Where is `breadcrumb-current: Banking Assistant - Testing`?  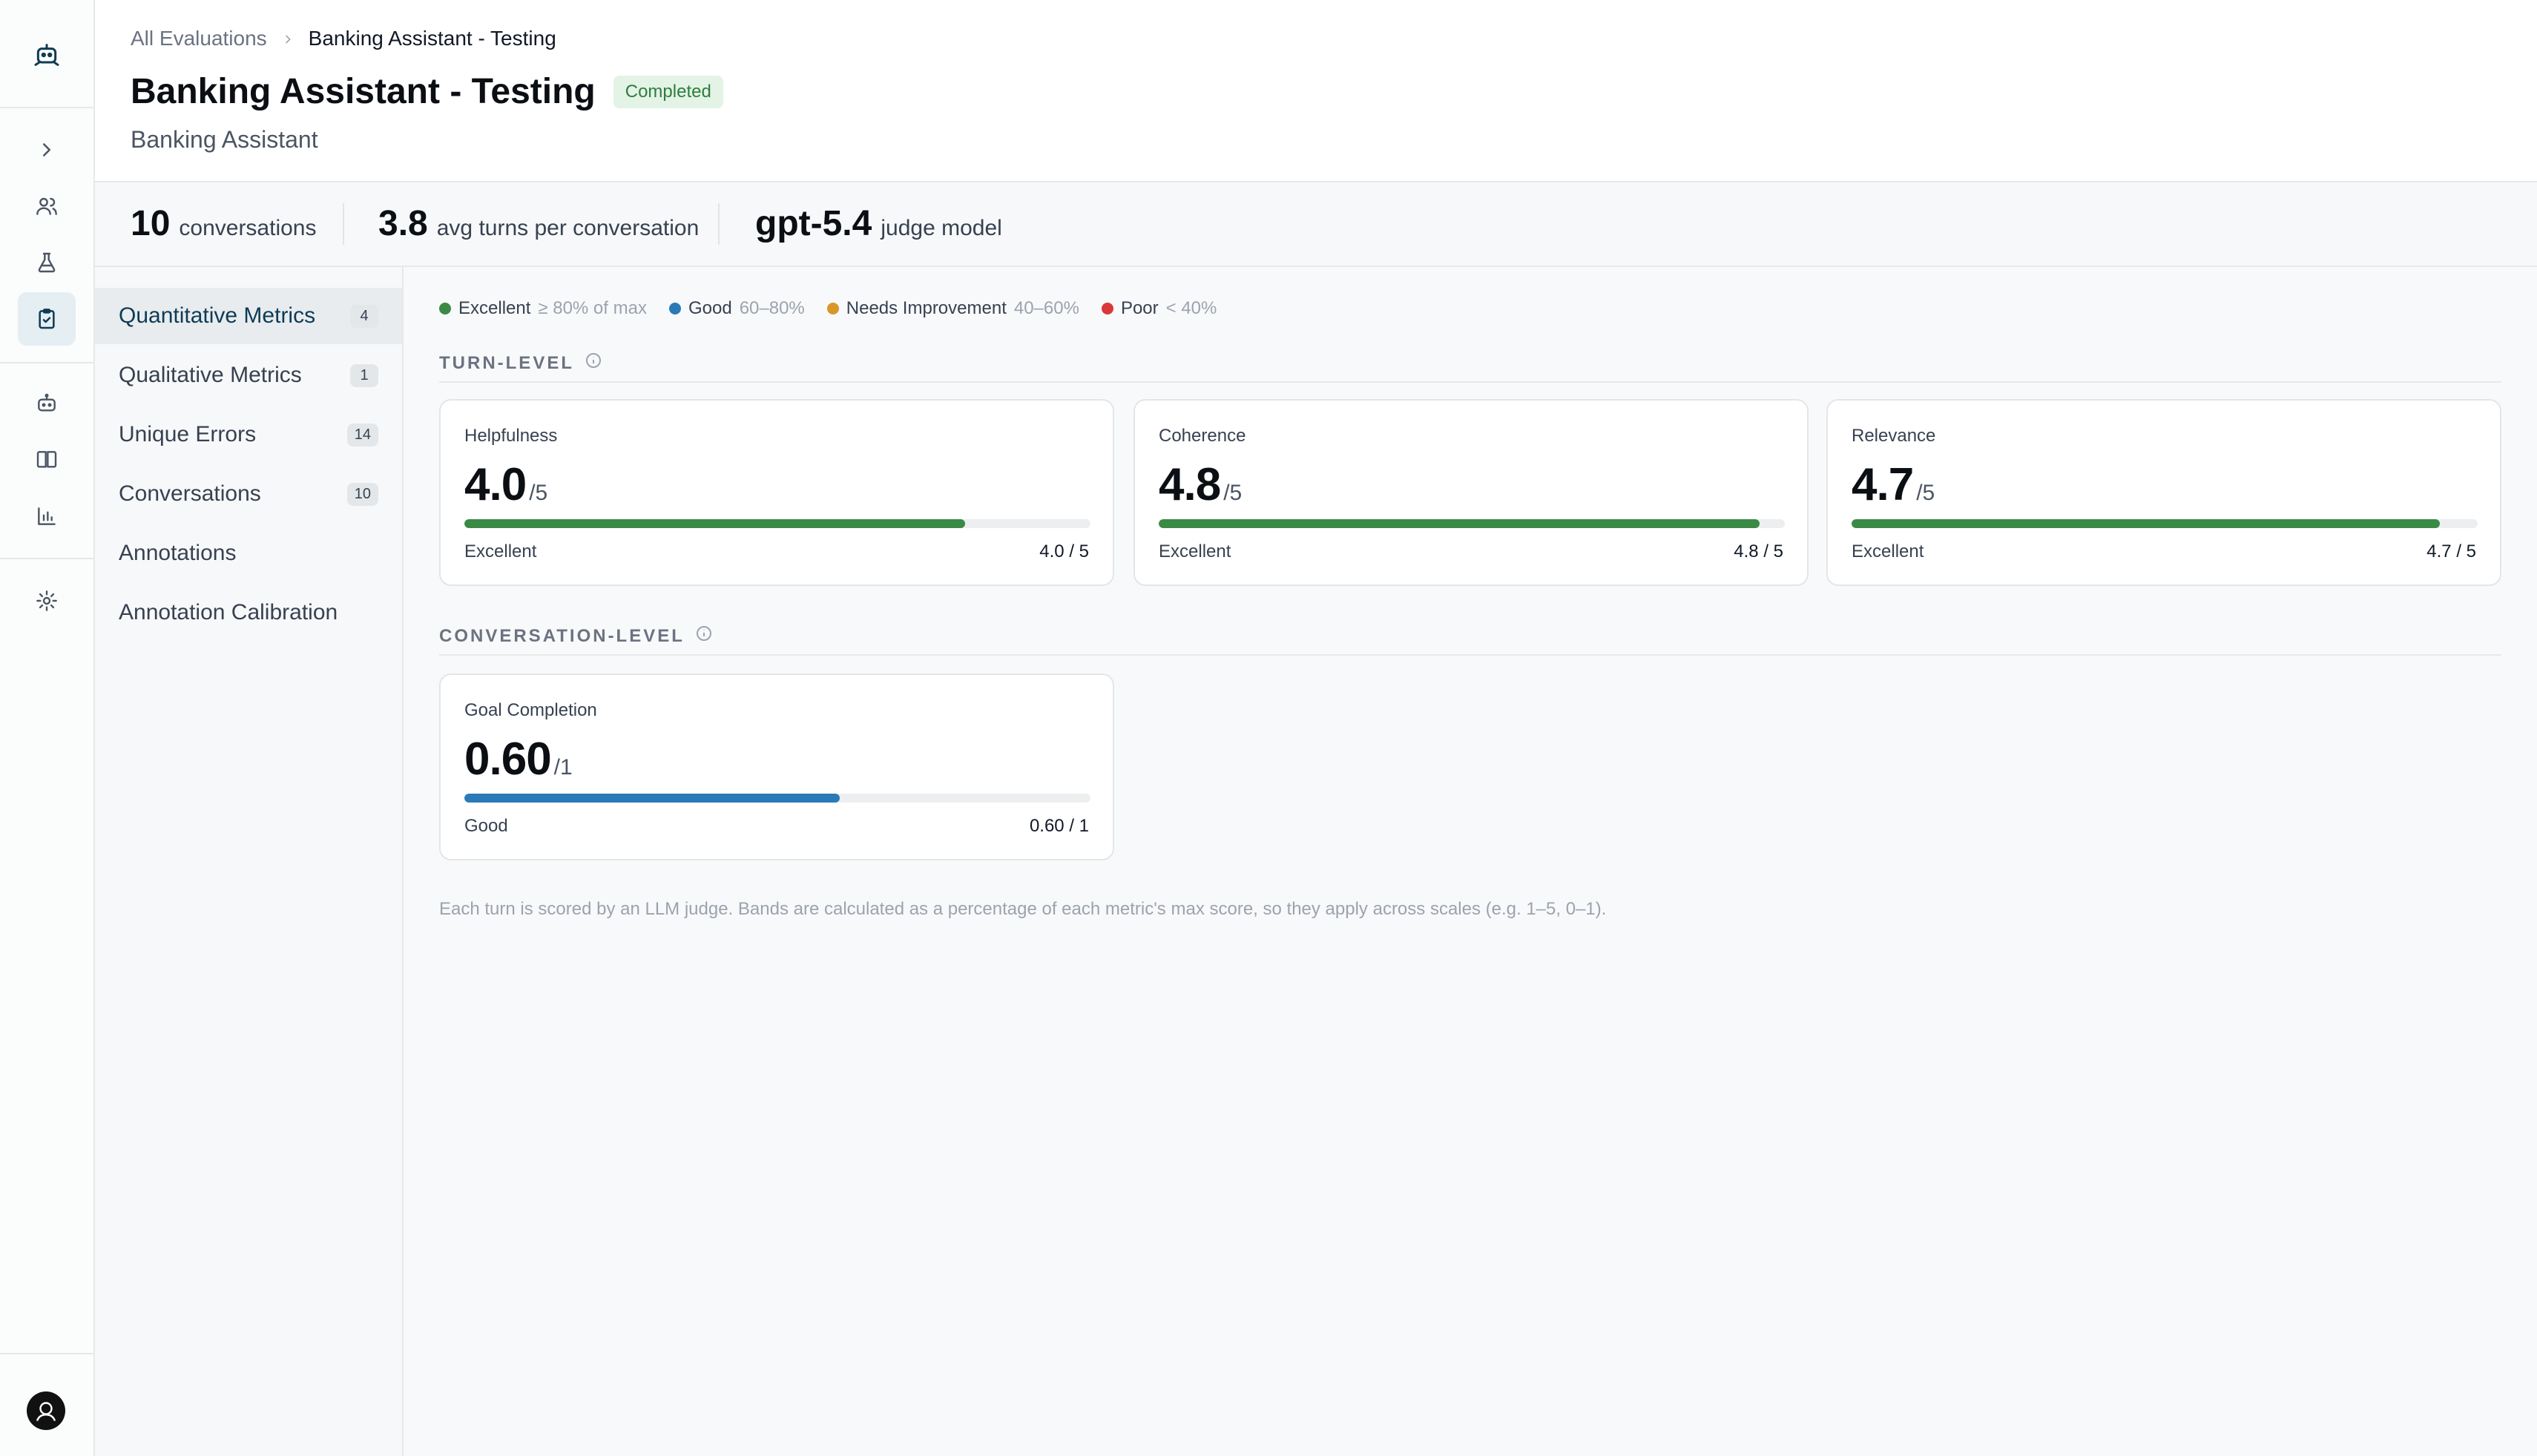
breadcrumb-current: Banking Assistant - Testing is located at coordinates (432, 39).